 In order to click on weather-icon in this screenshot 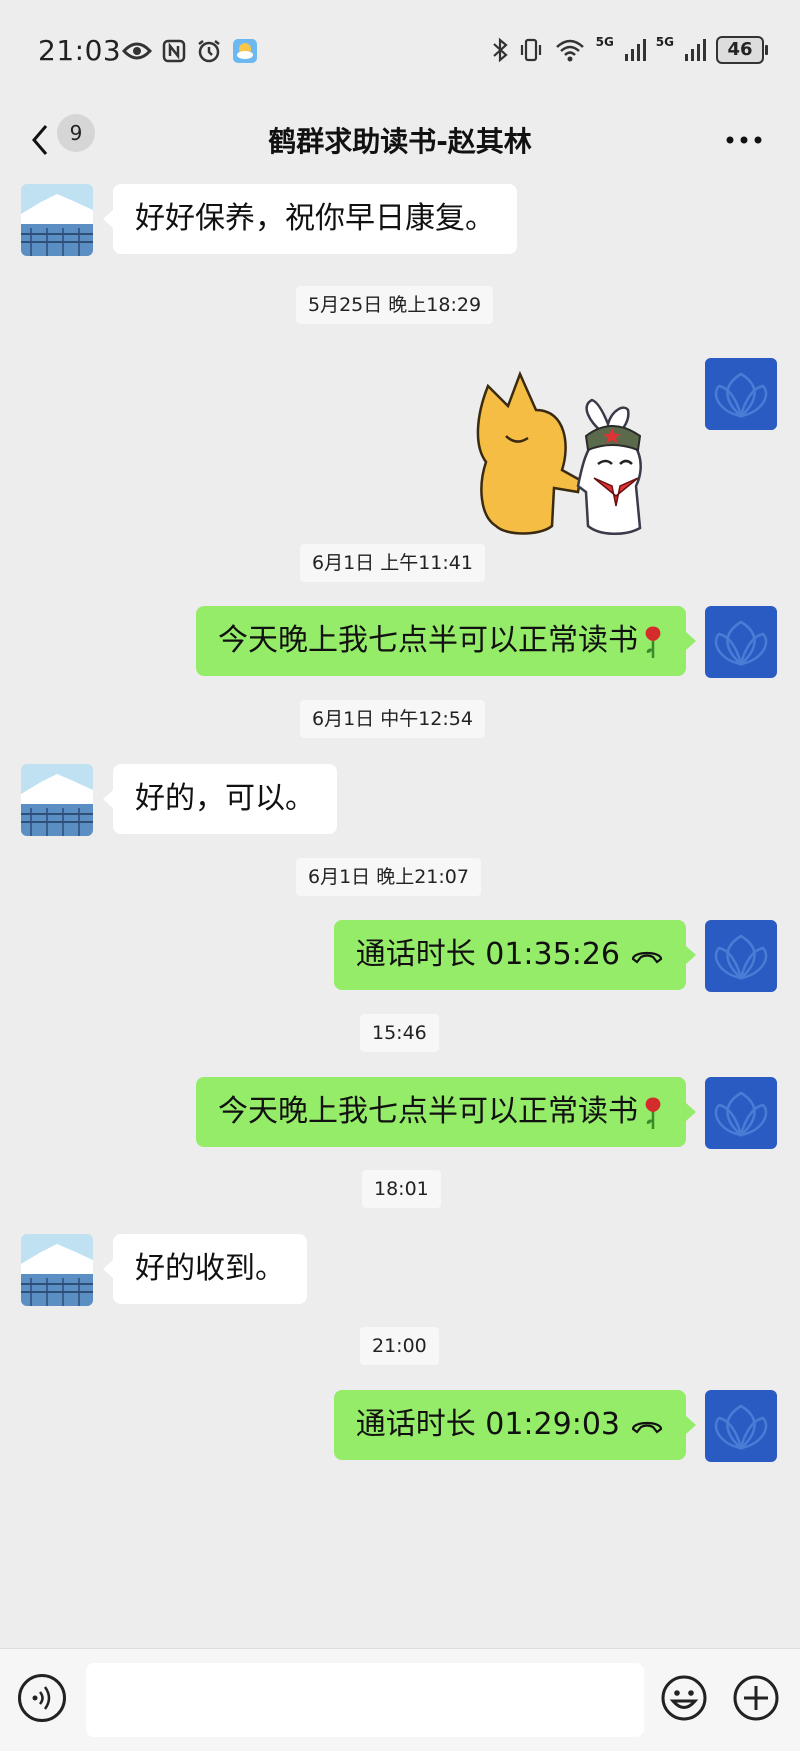, I will do `click(245, 51)`.